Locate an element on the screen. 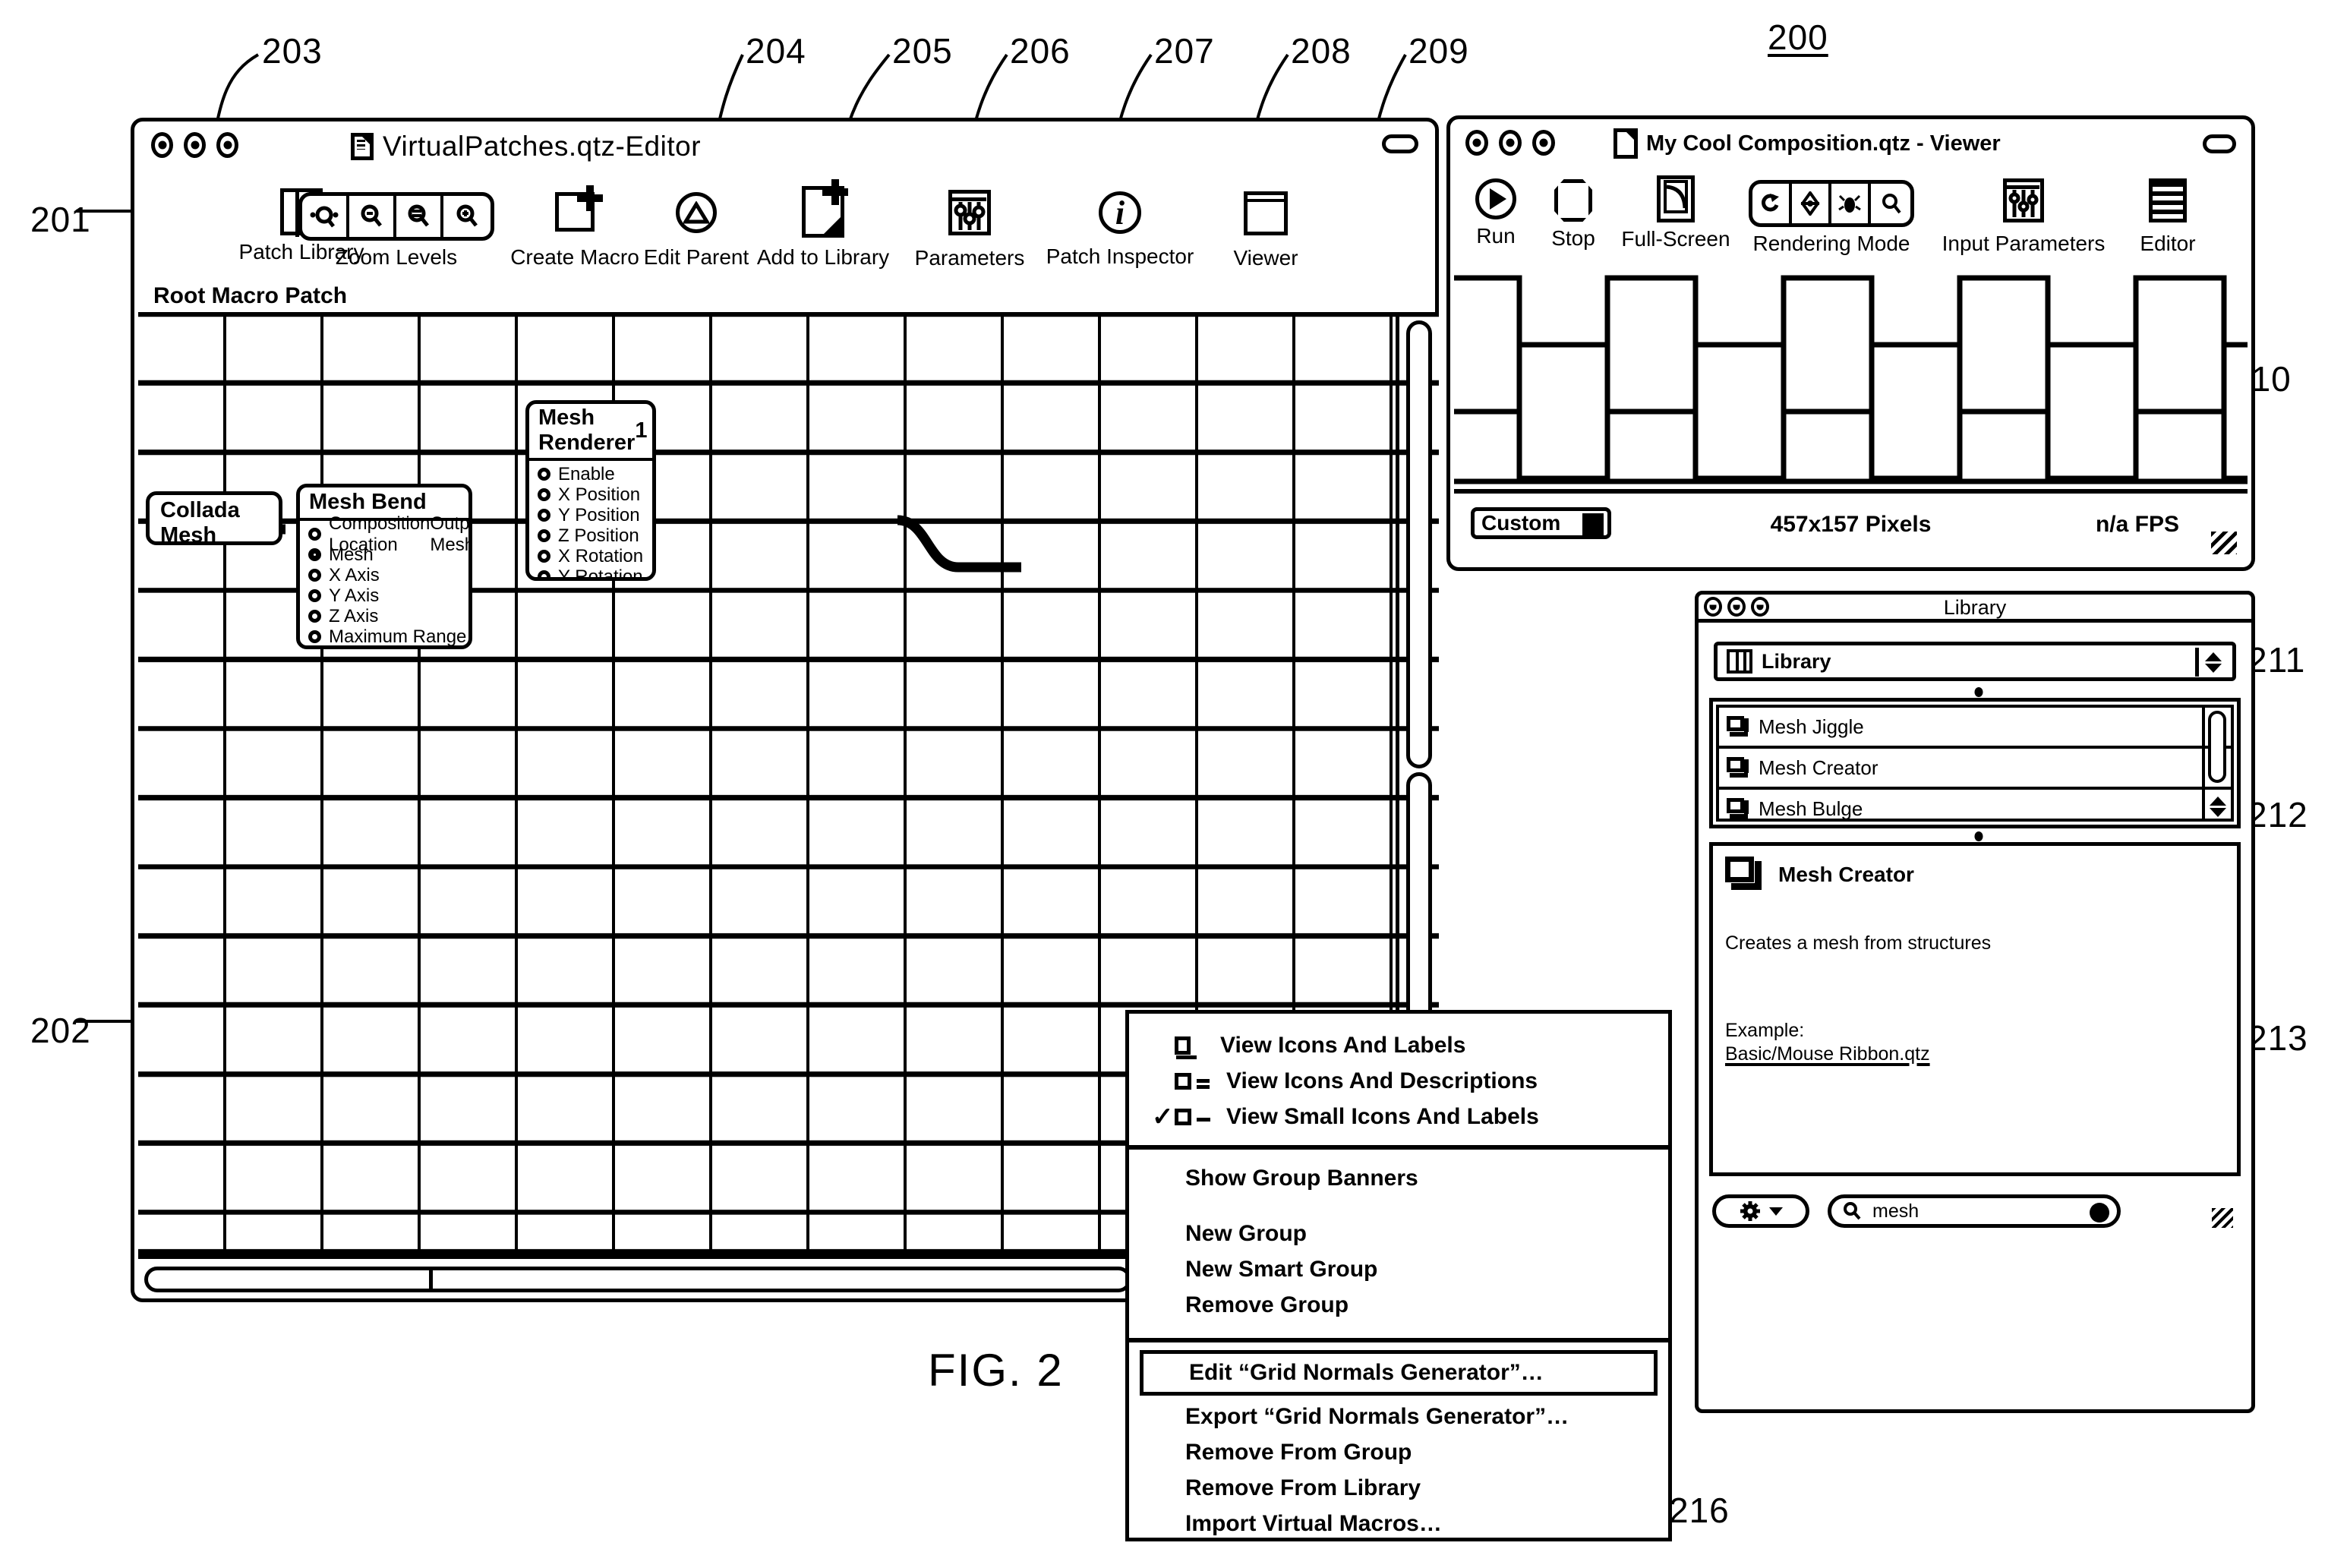 The image size is (2328, 1568). patch-port-row: X Axis is located at coordinates (384, 575).